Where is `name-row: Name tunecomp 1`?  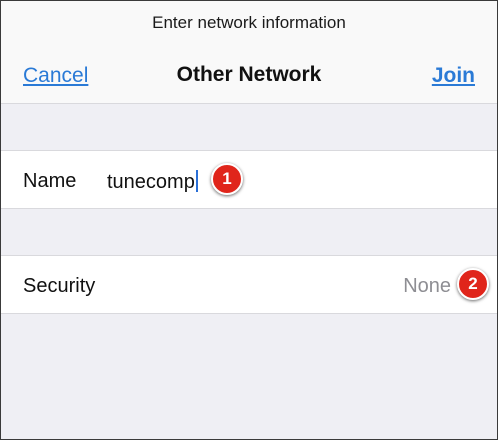
name-row: Name tunecomp 1 is located at coordinates (249, 179).